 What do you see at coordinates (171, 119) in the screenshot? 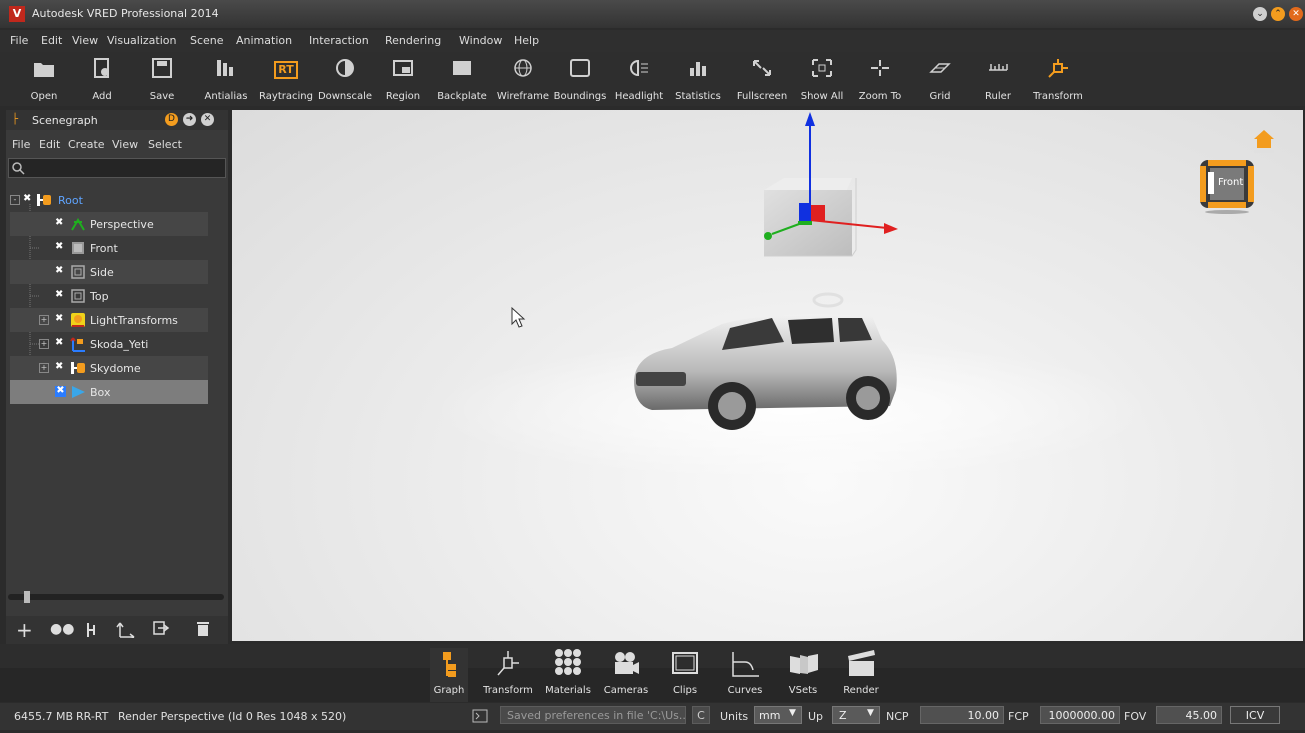
I see `dock-icon: D` at bounding box center [171, 119].